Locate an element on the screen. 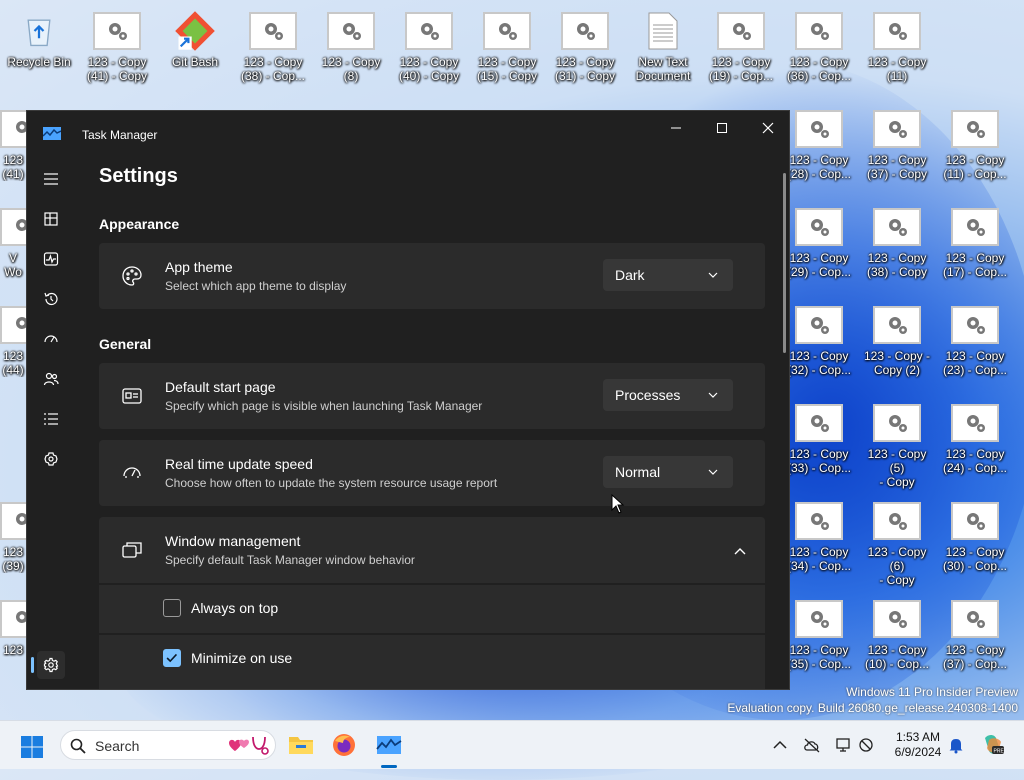 The width and height of the screenshot is (1024, 780). desktop-icon-v-wo: V Wo is located at coordinates (13, 243).